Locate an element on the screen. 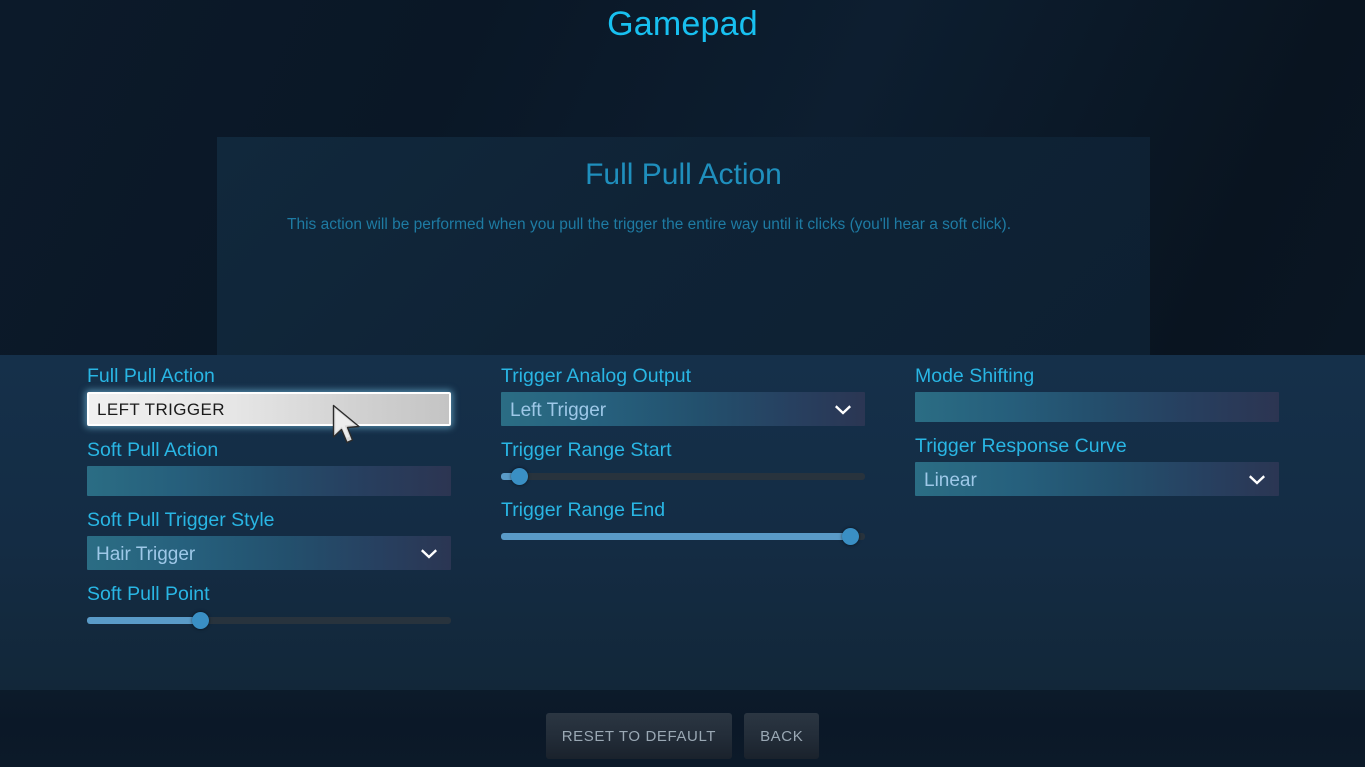 Image resolution: width=1365 pixels, height=767 pixels. label-mode-shifting: Mode Shifting is located at coordinates (975, 376).